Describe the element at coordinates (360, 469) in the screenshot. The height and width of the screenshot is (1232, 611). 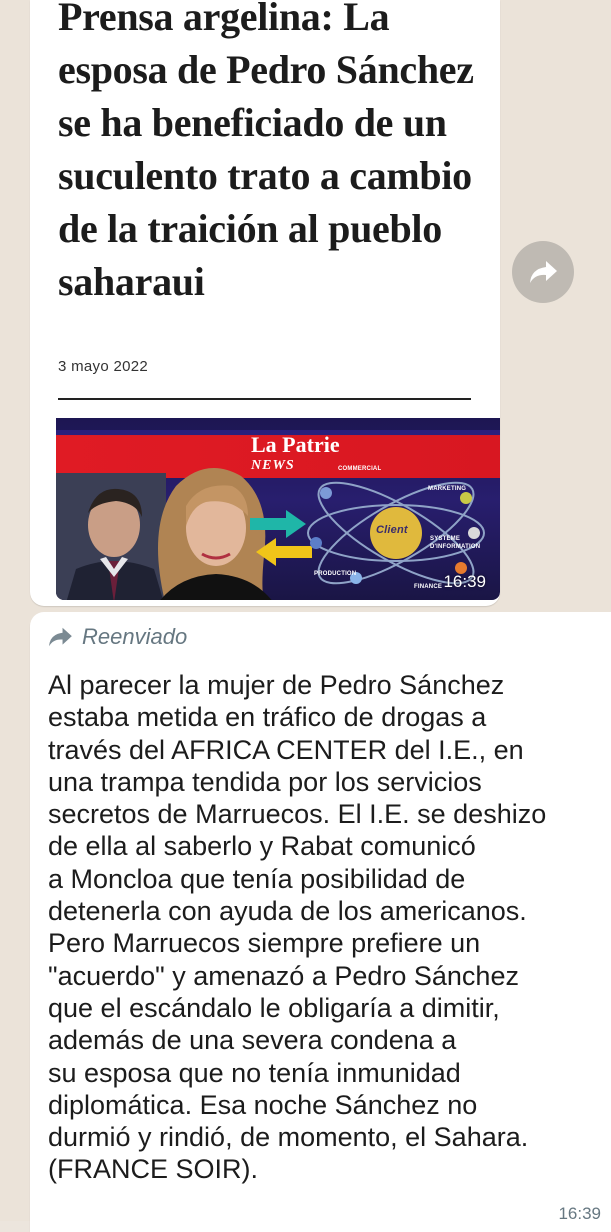
I see `atom-label-commercial: COMMERCIAL` at that location.